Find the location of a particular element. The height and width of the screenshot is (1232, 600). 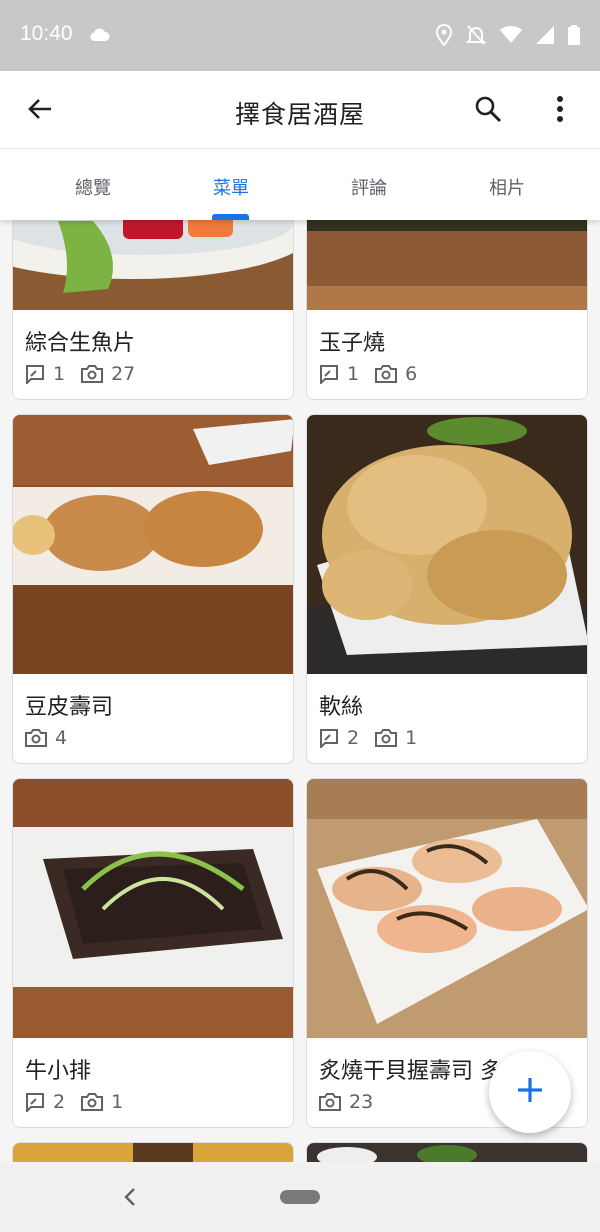

tab-bar: 總覽 菜單 評論 相片 is located at coordinates (300, 185).